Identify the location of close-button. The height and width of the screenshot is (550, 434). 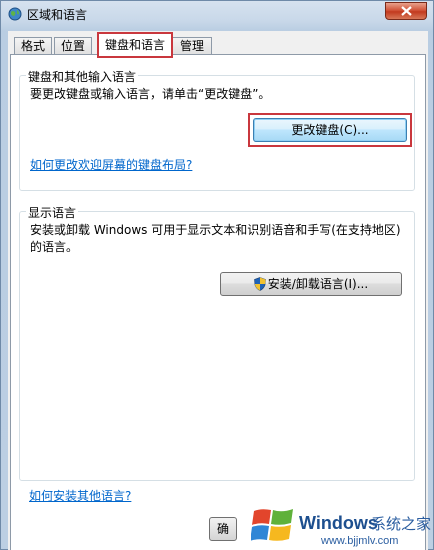
(406, 11).